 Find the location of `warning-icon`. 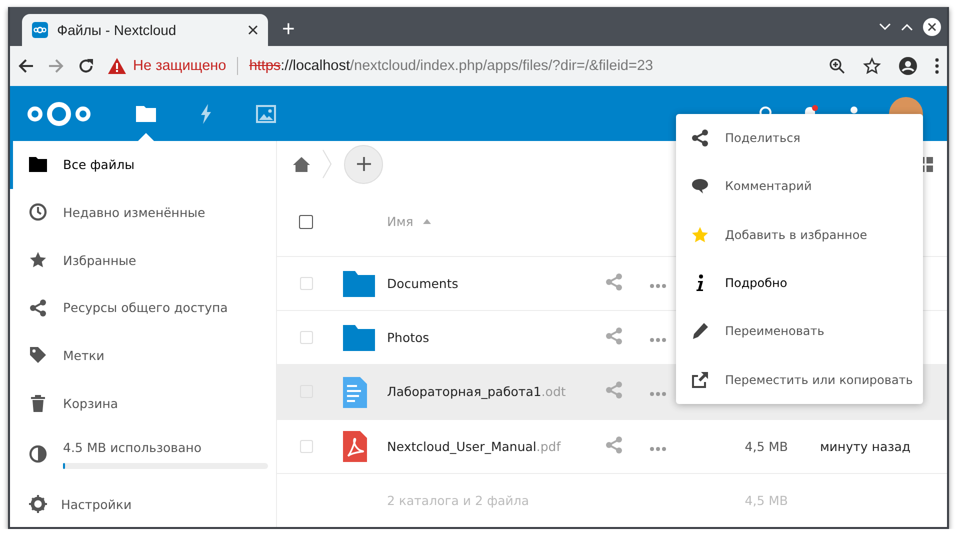

warning-icon is located at coordinates (117, 66).